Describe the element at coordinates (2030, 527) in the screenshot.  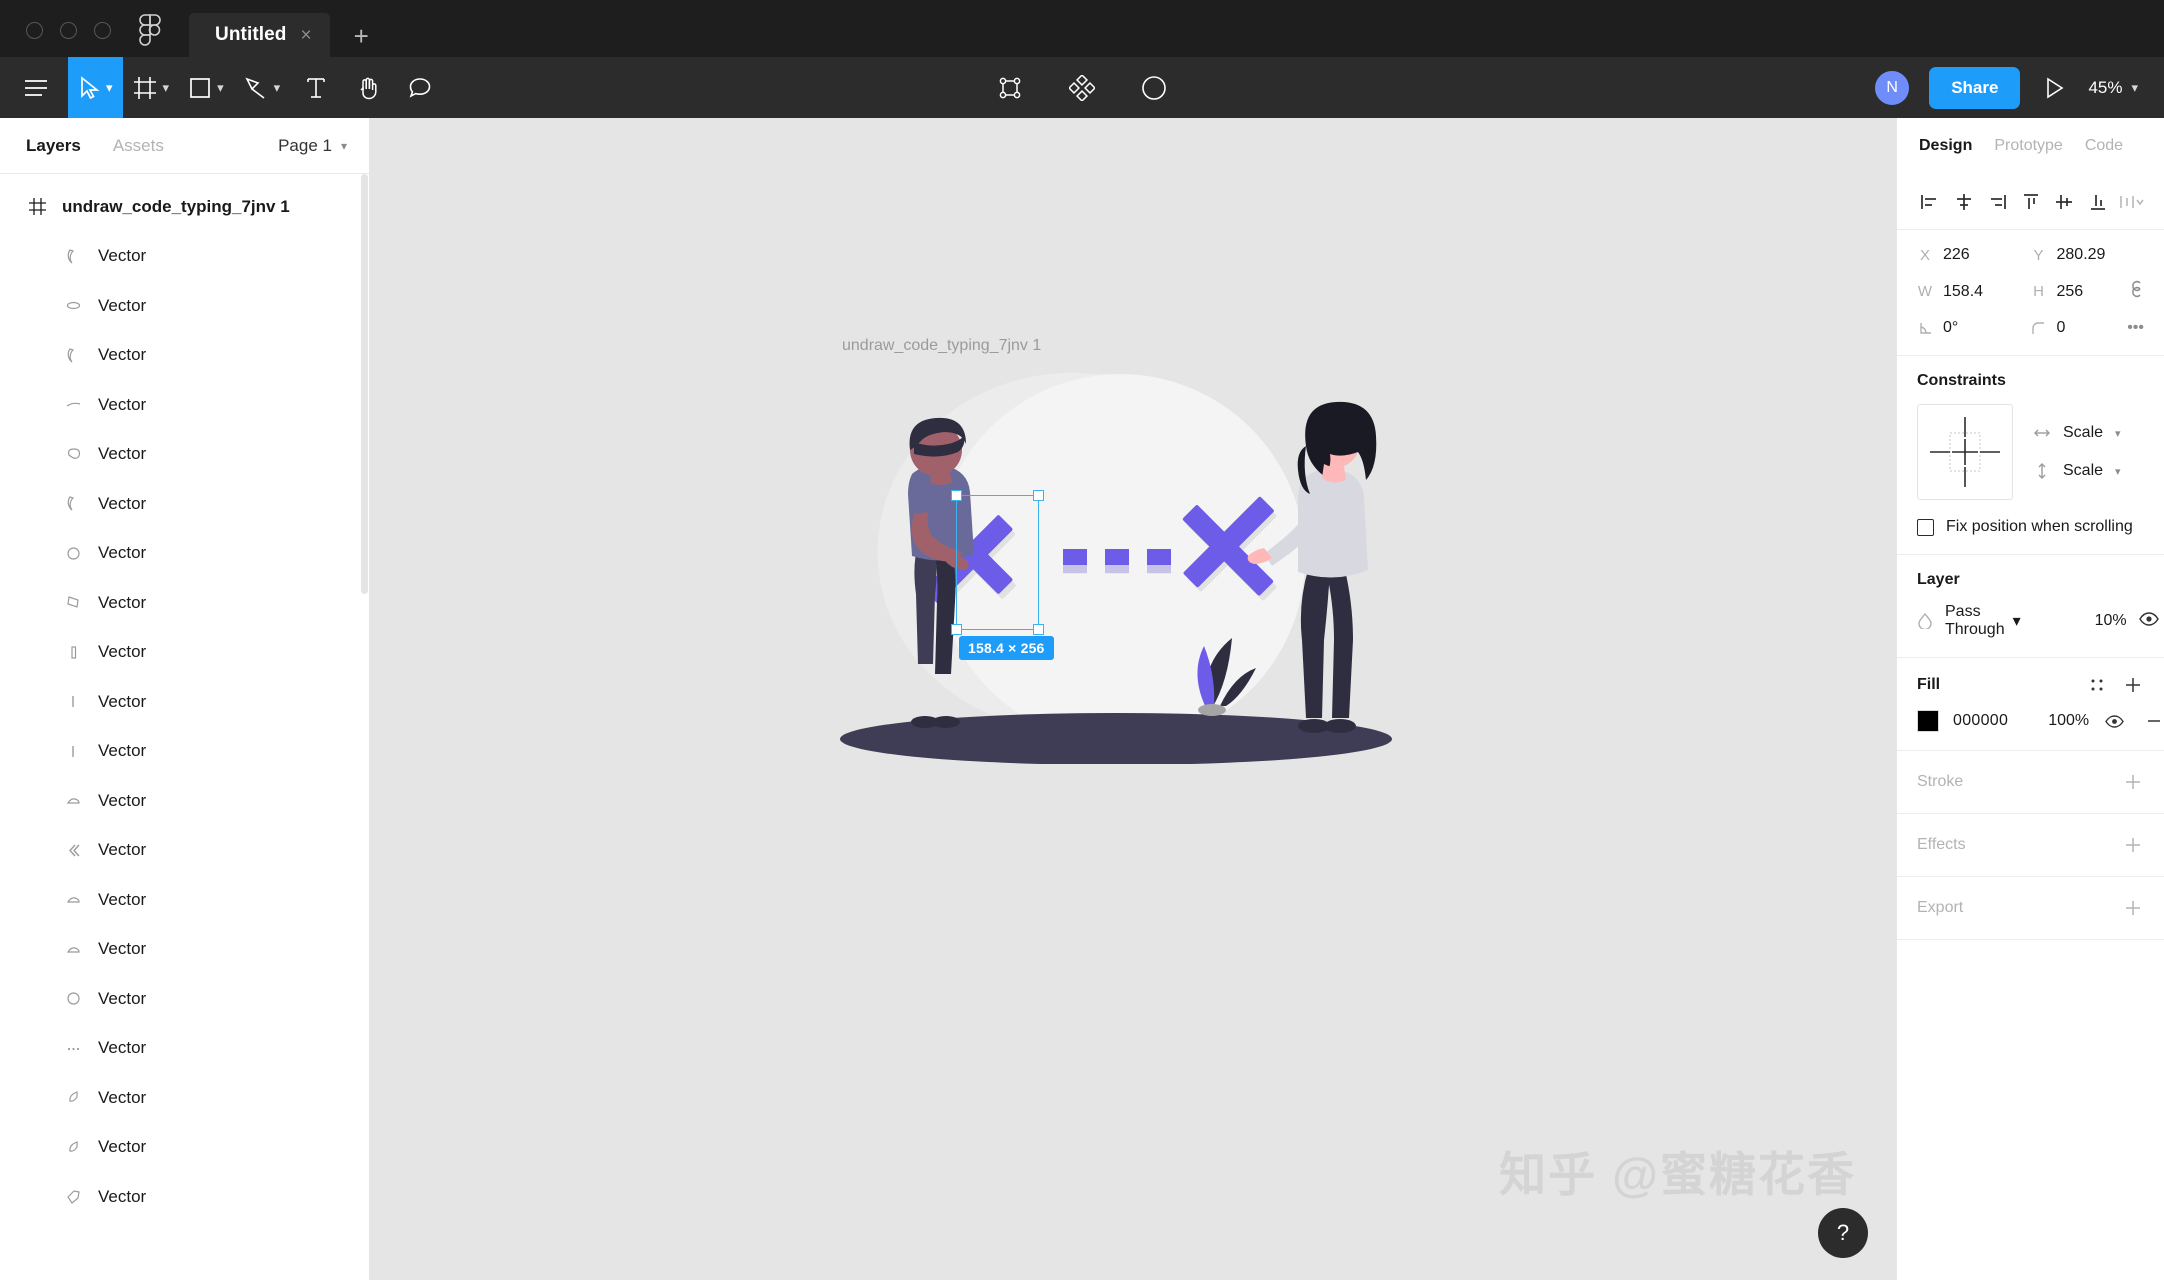
I see `fix-position-row: Fix position when scrolling` at that location.